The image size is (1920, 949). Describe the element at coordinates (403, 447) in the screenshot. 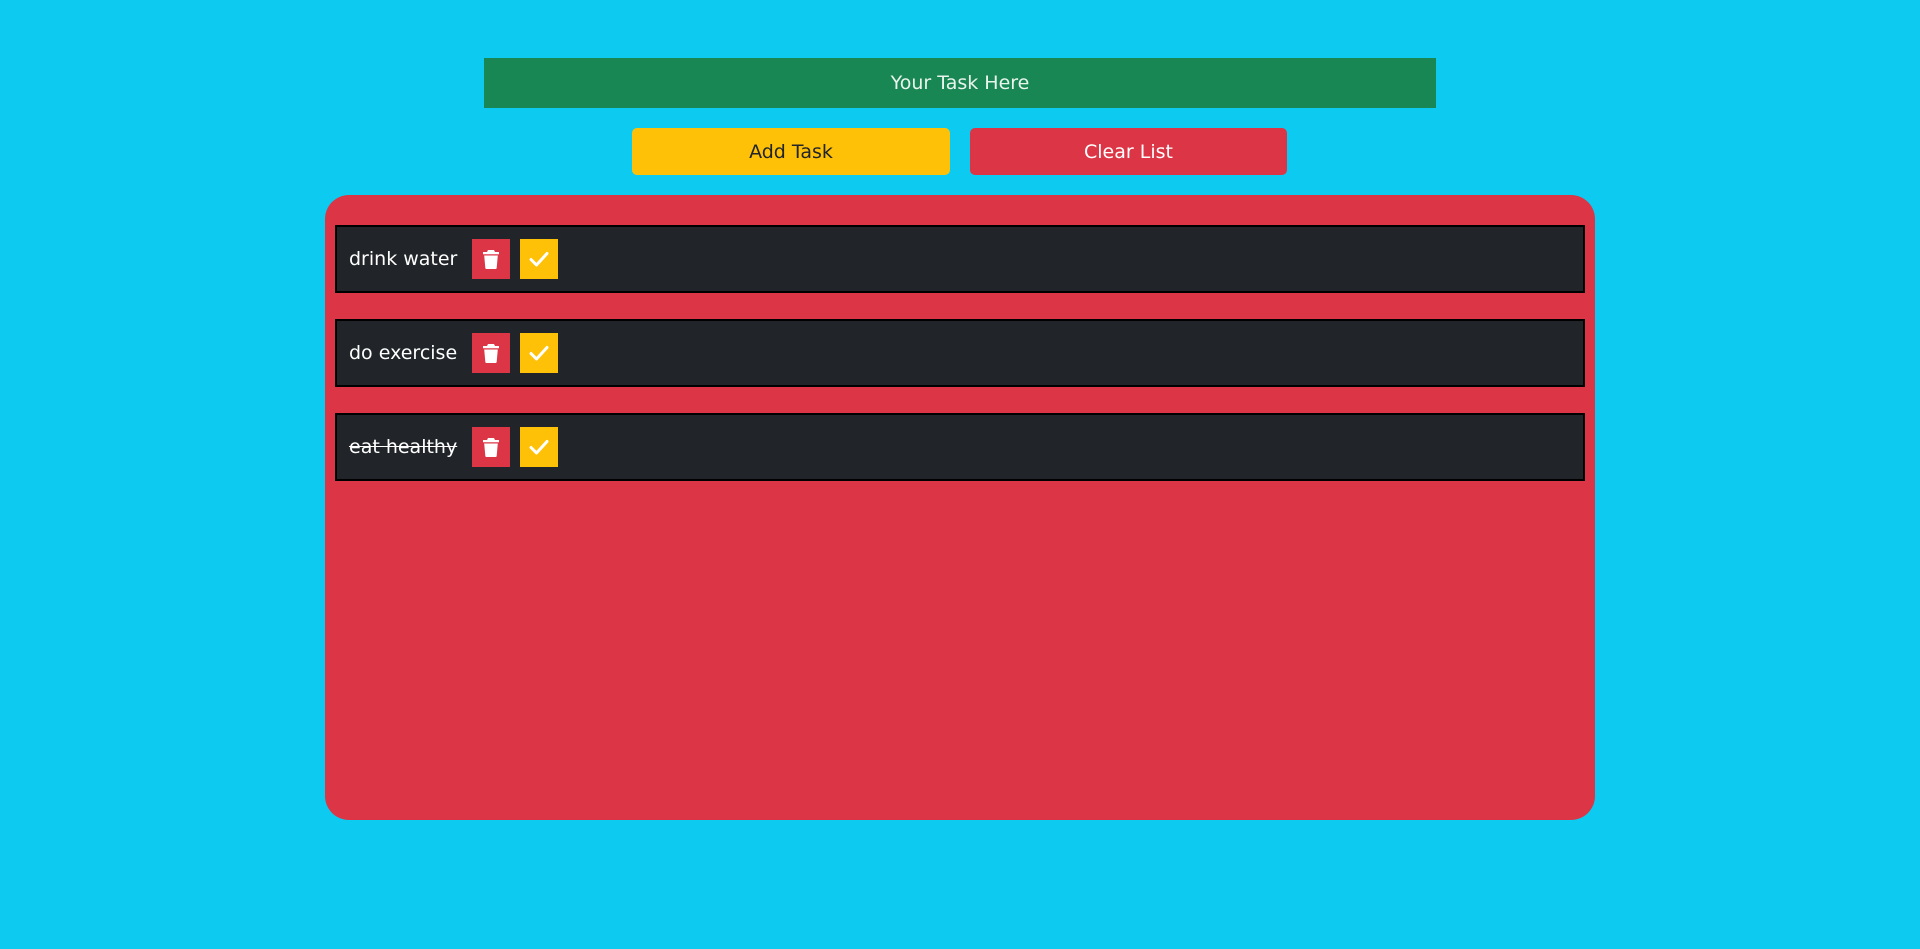

I see `task-text-completed: eat healthy` at that location.